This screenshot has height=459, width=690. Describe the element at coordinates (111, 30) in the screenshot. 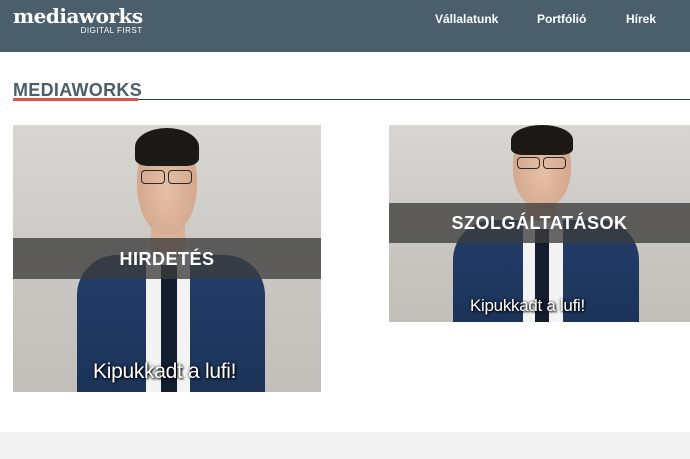

I see `logo-tagline: DIGITAL FIRST` at that location.